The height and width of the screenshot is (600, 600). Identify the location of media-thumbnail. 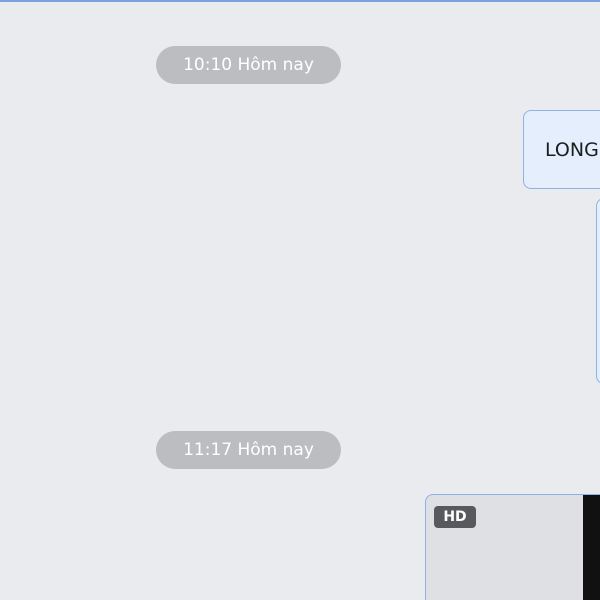
(591, 547).